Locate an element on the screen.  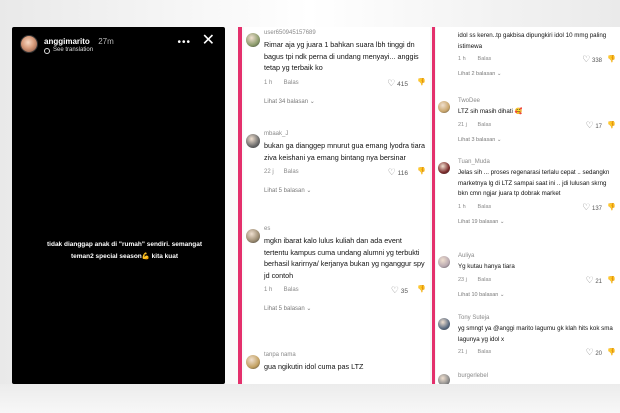
comment-text: LTZ sih masih dihati 🥰 is located at coordinates (490, 111).